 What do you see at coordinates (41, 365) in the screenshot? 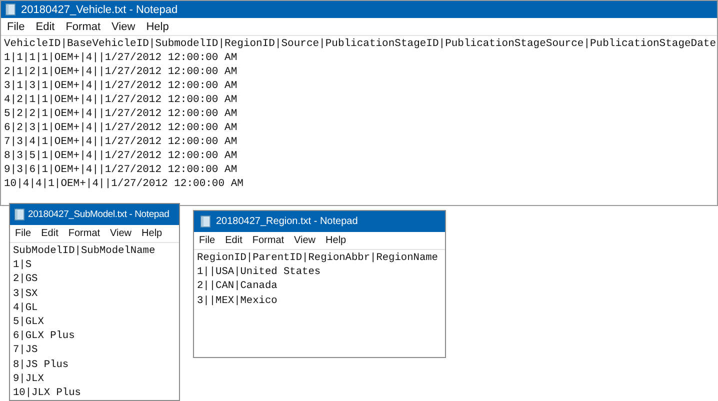
I see `text-line: 8|JS Plus` at bounding box center [41, 365].